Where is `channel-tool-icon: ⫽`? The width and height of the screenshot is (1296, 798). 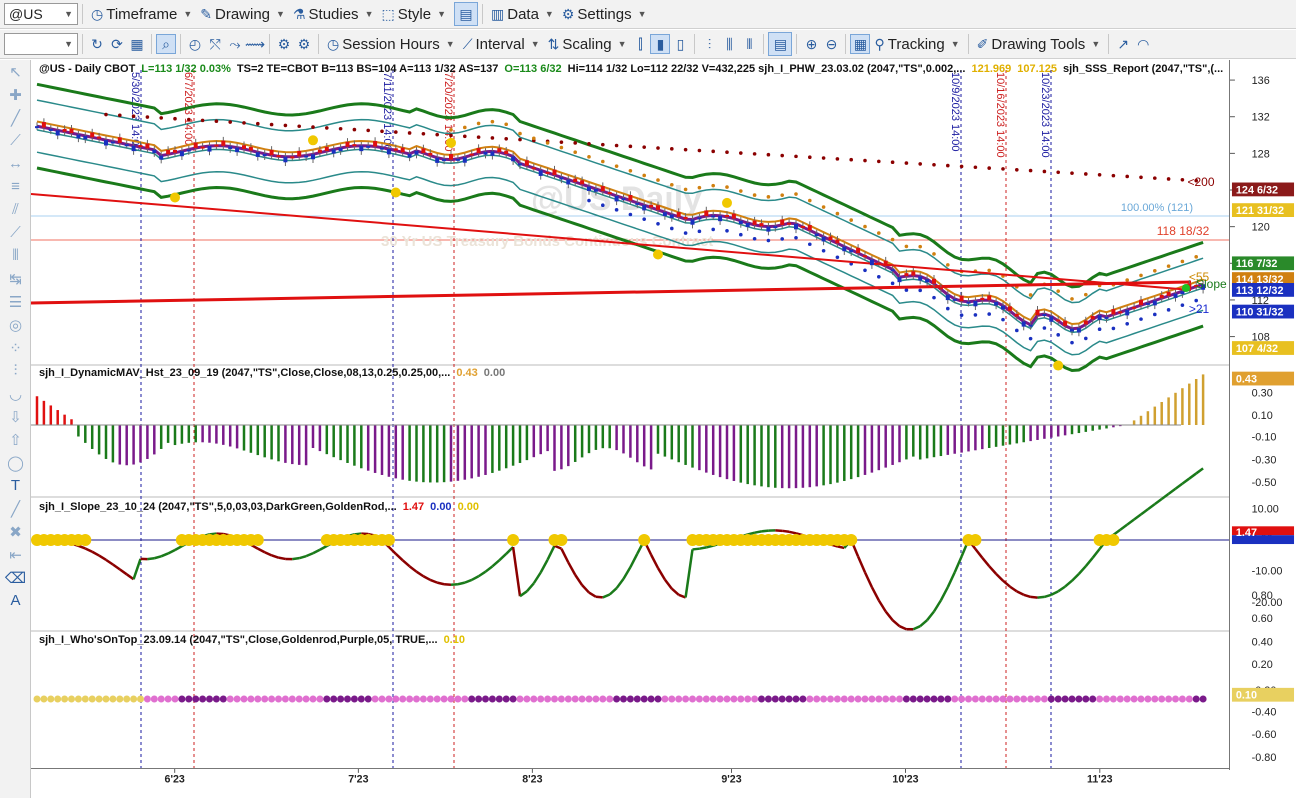 channel-tool-icon: ⫽ is located at coordinates (15, 209).